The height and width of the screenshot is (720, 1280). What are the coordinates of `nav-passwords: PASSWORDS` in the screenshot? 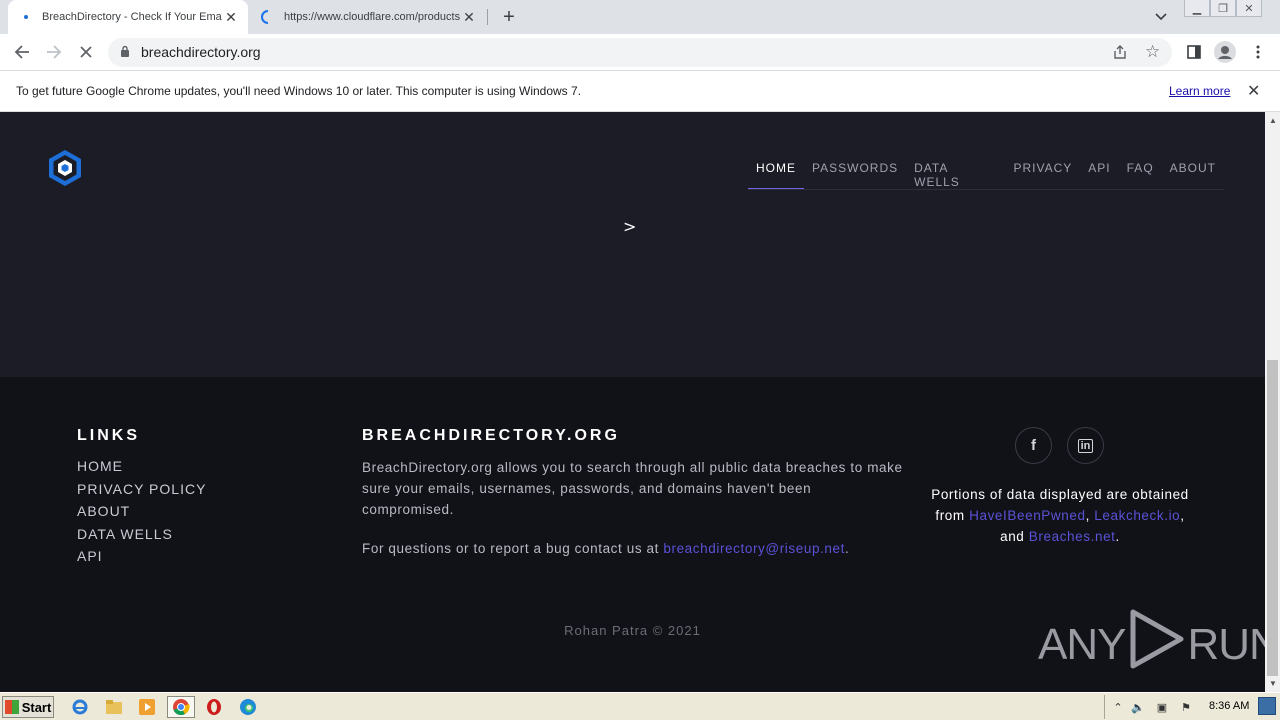 It's located at (855, 173).